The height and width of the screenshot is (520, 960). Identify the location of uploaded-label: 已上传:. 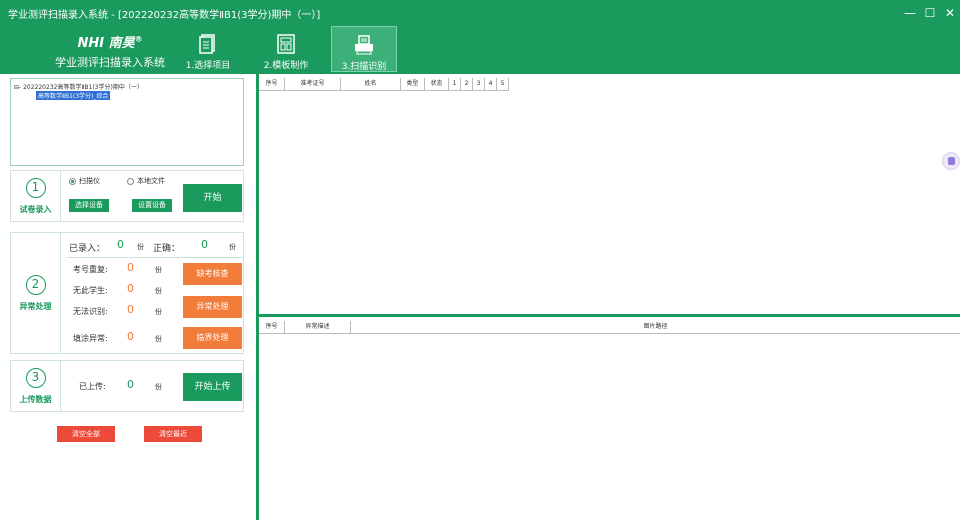
(92, 386).